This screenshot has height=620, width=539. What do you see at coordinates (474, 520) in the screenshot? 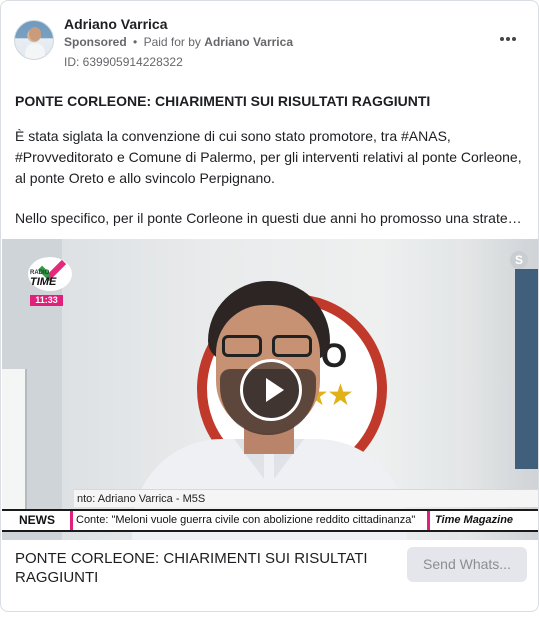
I see `ticker-source: Time Magazine` at bounding box center [474, 520].